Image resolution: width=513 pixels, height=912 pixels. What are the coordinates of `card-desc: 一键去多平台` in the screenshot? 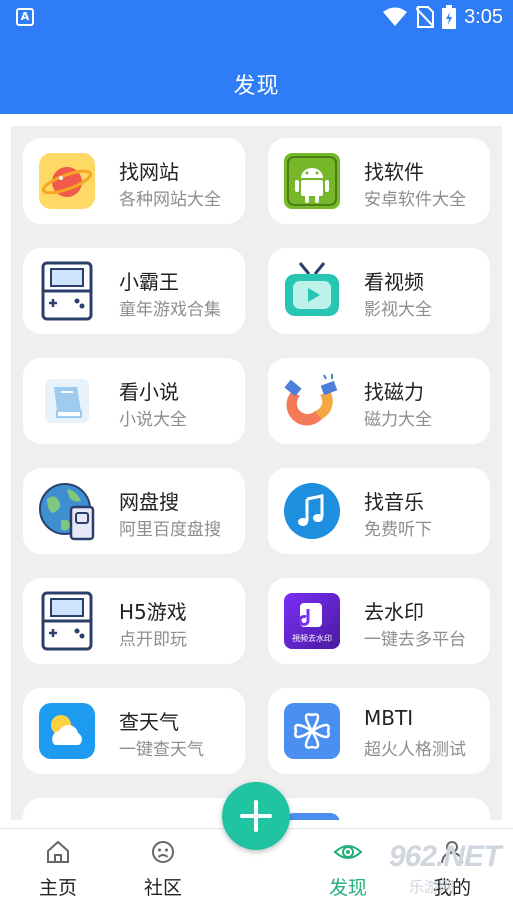 It's located at (415, 640).